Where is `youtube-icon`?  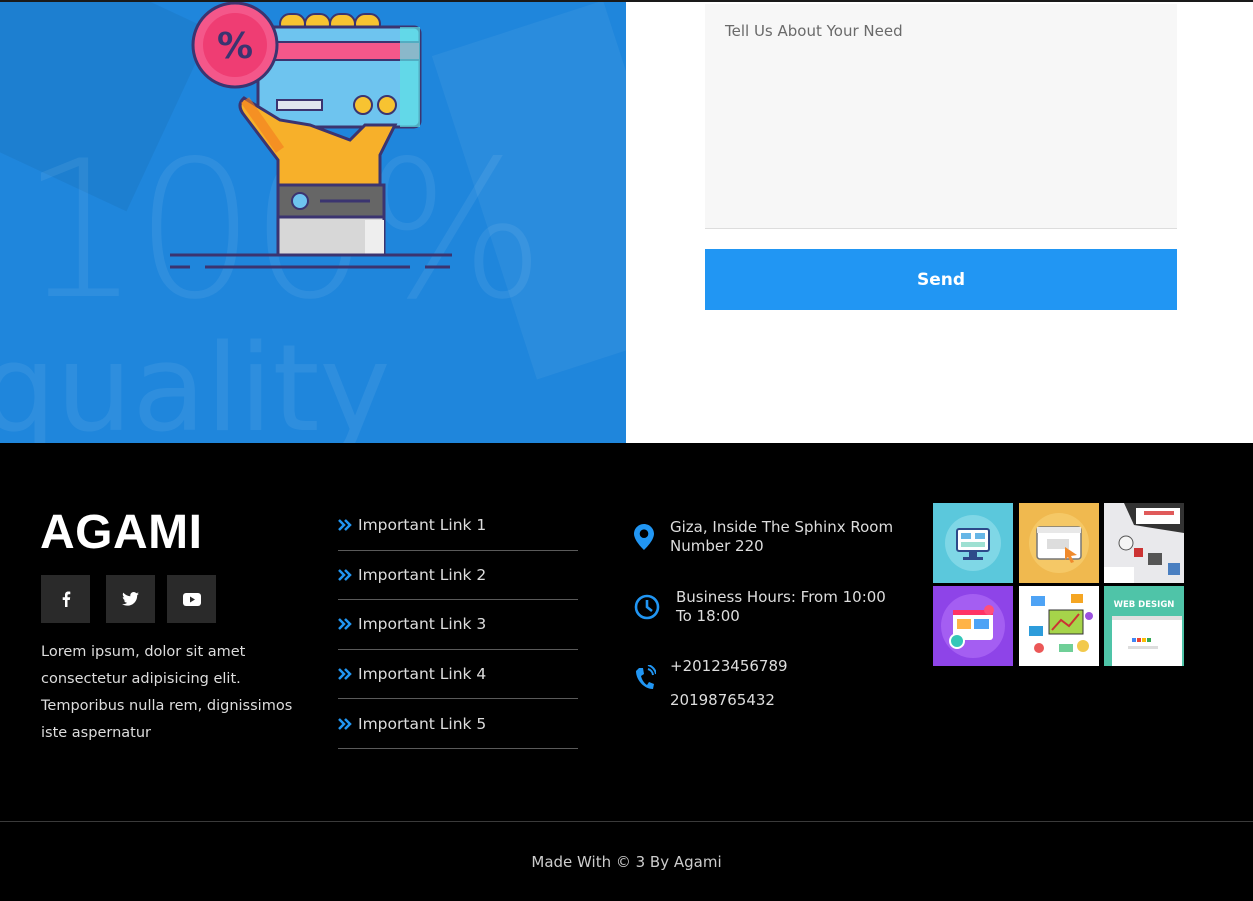
youtube-icon is located at coordinates (191, 599).